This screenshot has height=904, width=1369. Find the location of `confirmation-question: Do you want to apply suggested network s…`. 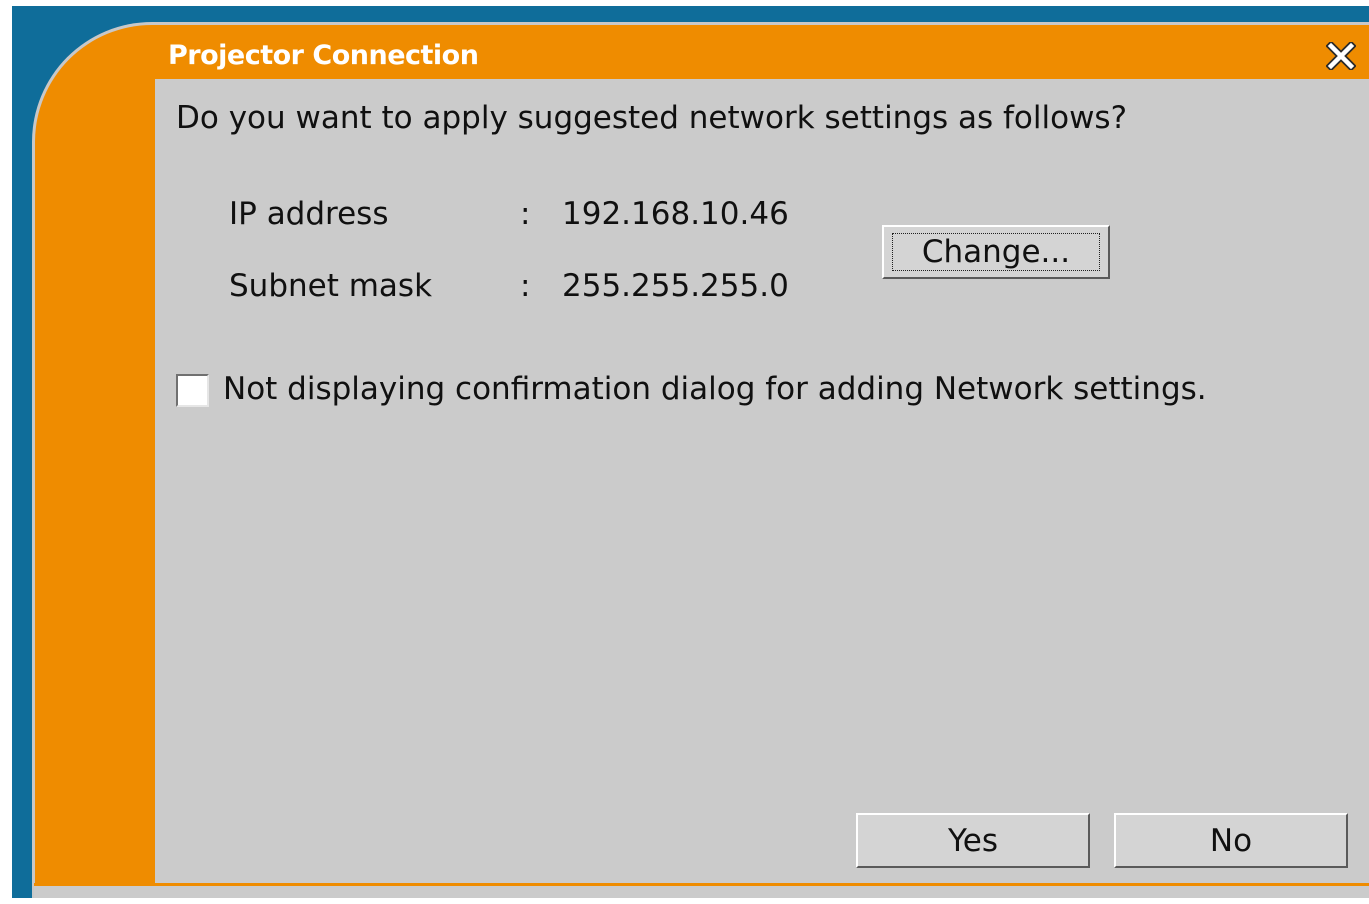

confirmation-question: Do you want to apply suggested network s… is located at coordinates (652, 118).